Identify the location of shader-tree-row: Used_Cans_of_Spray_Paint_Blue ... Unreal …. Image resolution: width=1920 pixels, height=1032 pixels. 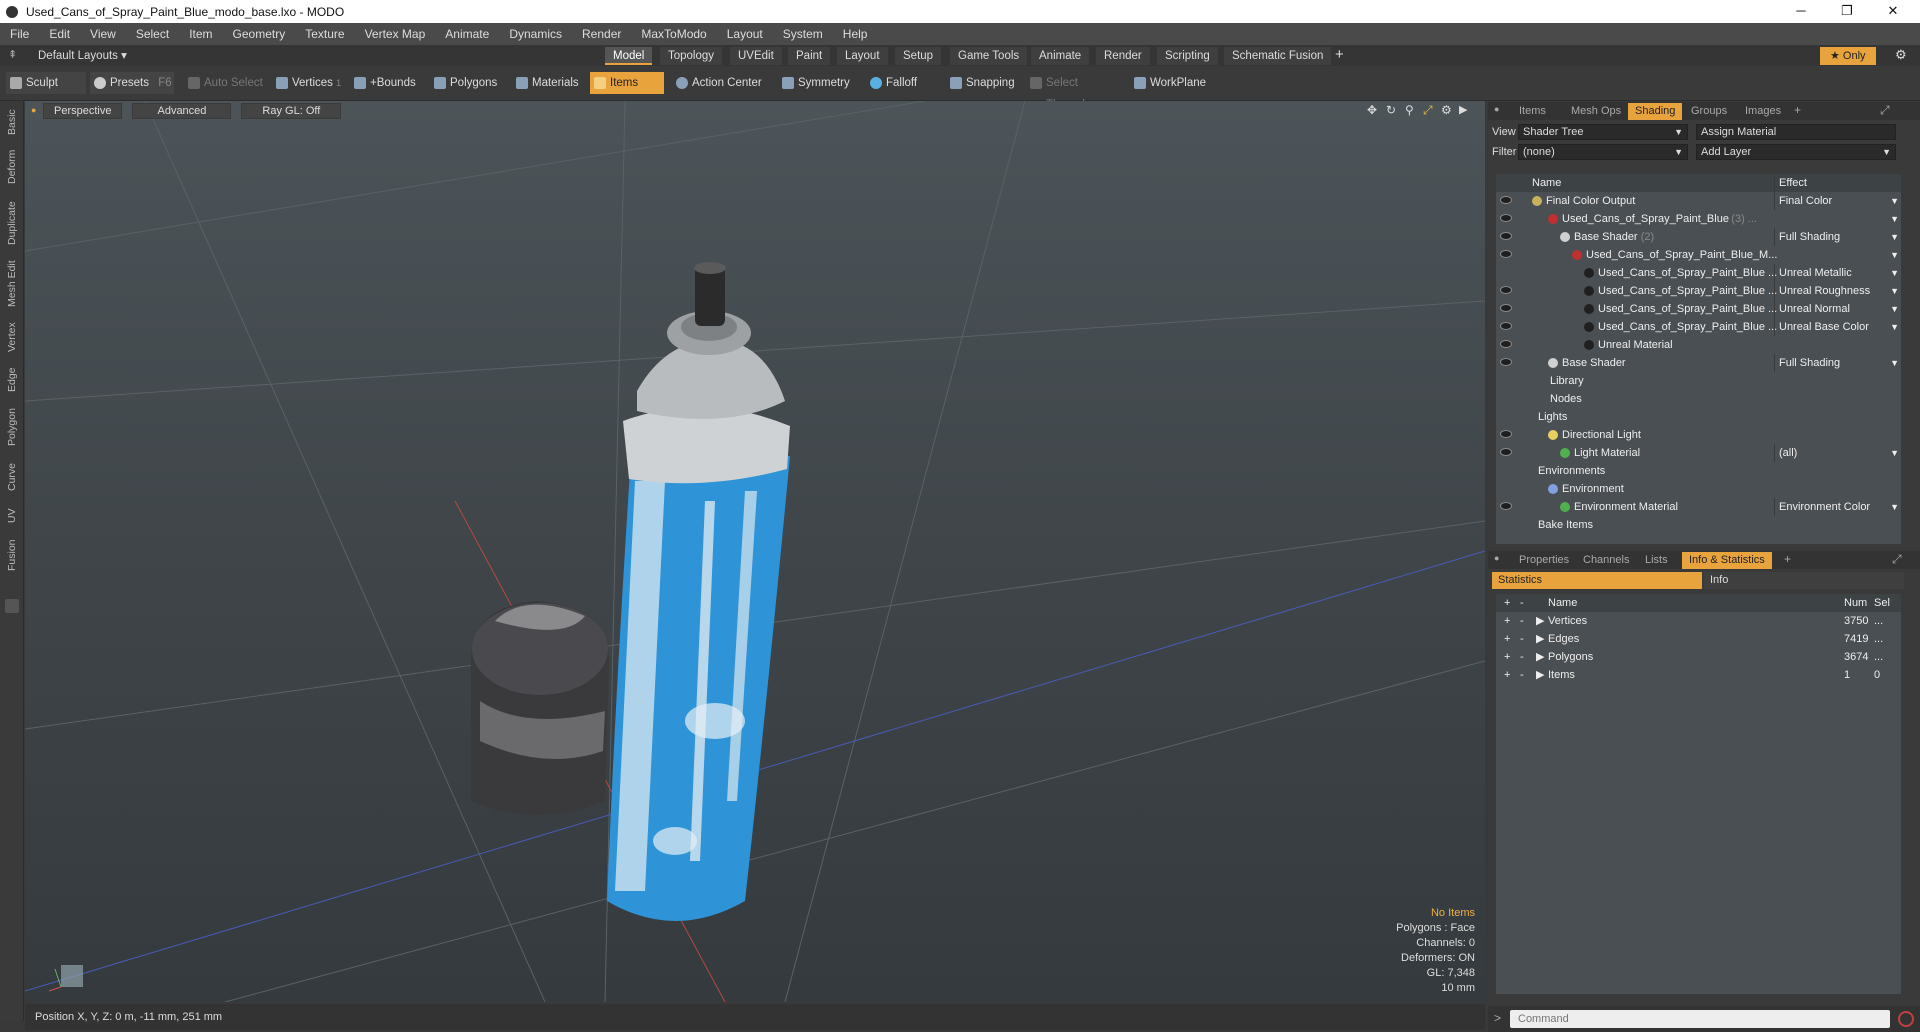
(1698, 273).